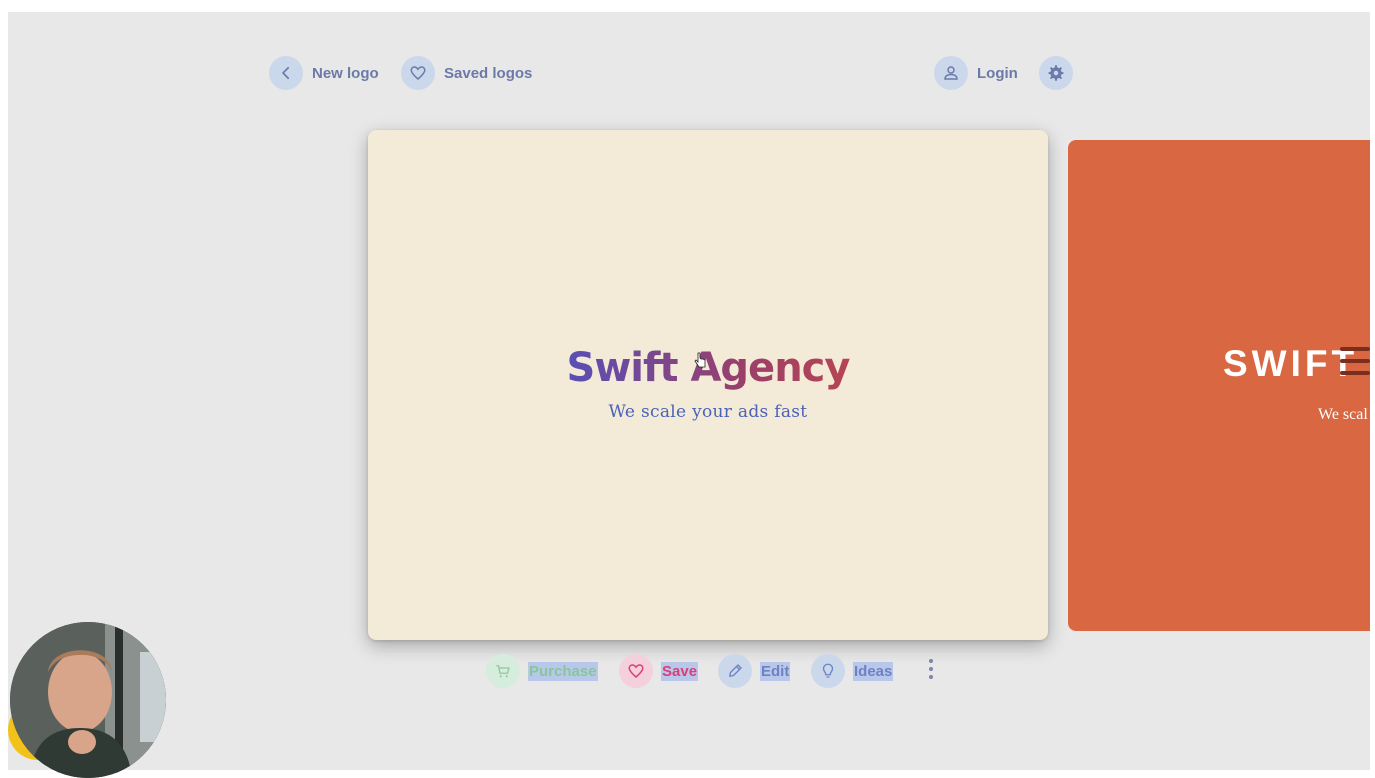 This screenshot has width=1375, height=778. I want to click on saved-logos-label: Saved logos, so click(488, 73).